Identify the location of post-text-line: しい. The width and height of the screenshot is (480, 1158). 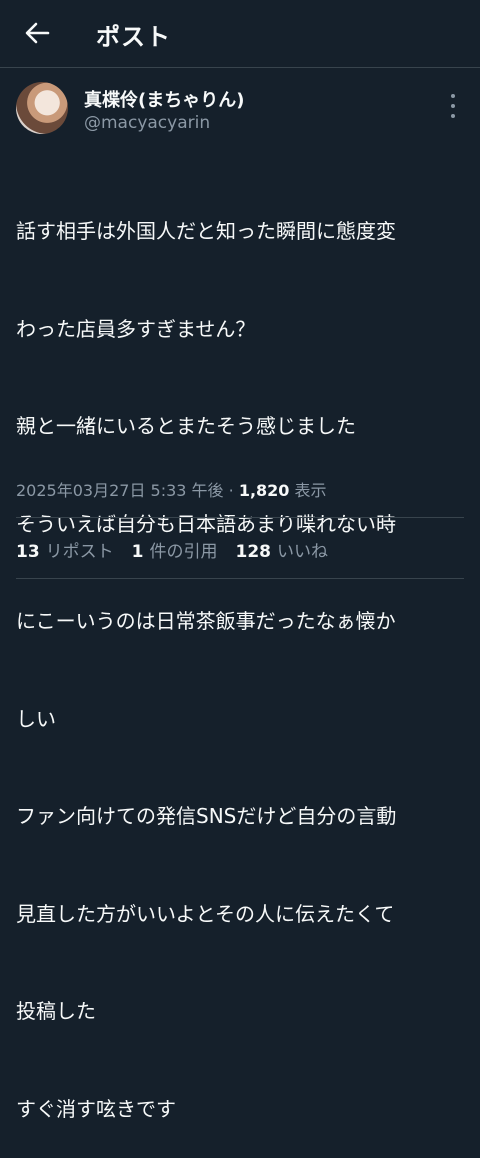
(36, 718).